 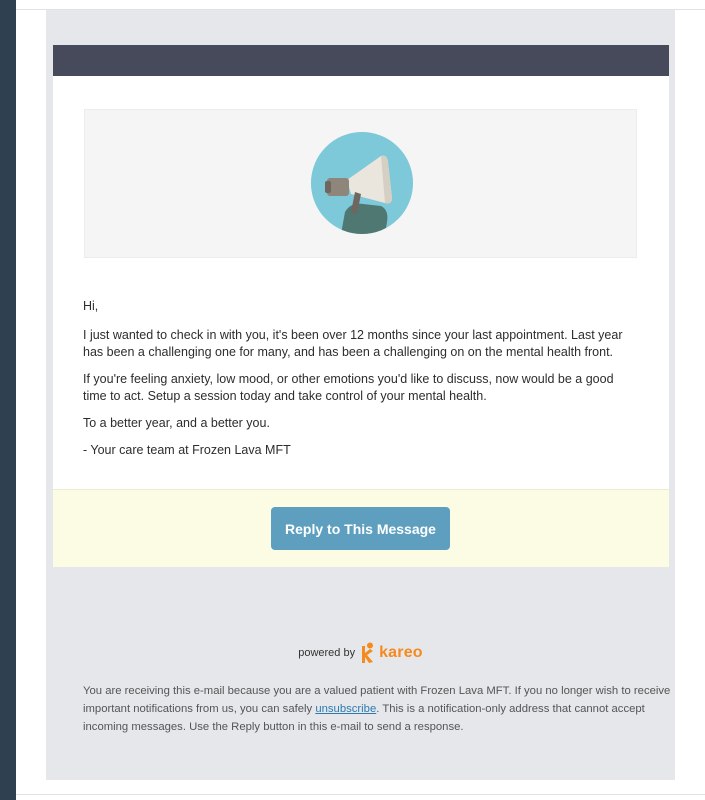 What do you see at coordinates (8, 400) in the screenshot?
I see `window-edge` at bounding box center [8, 400].